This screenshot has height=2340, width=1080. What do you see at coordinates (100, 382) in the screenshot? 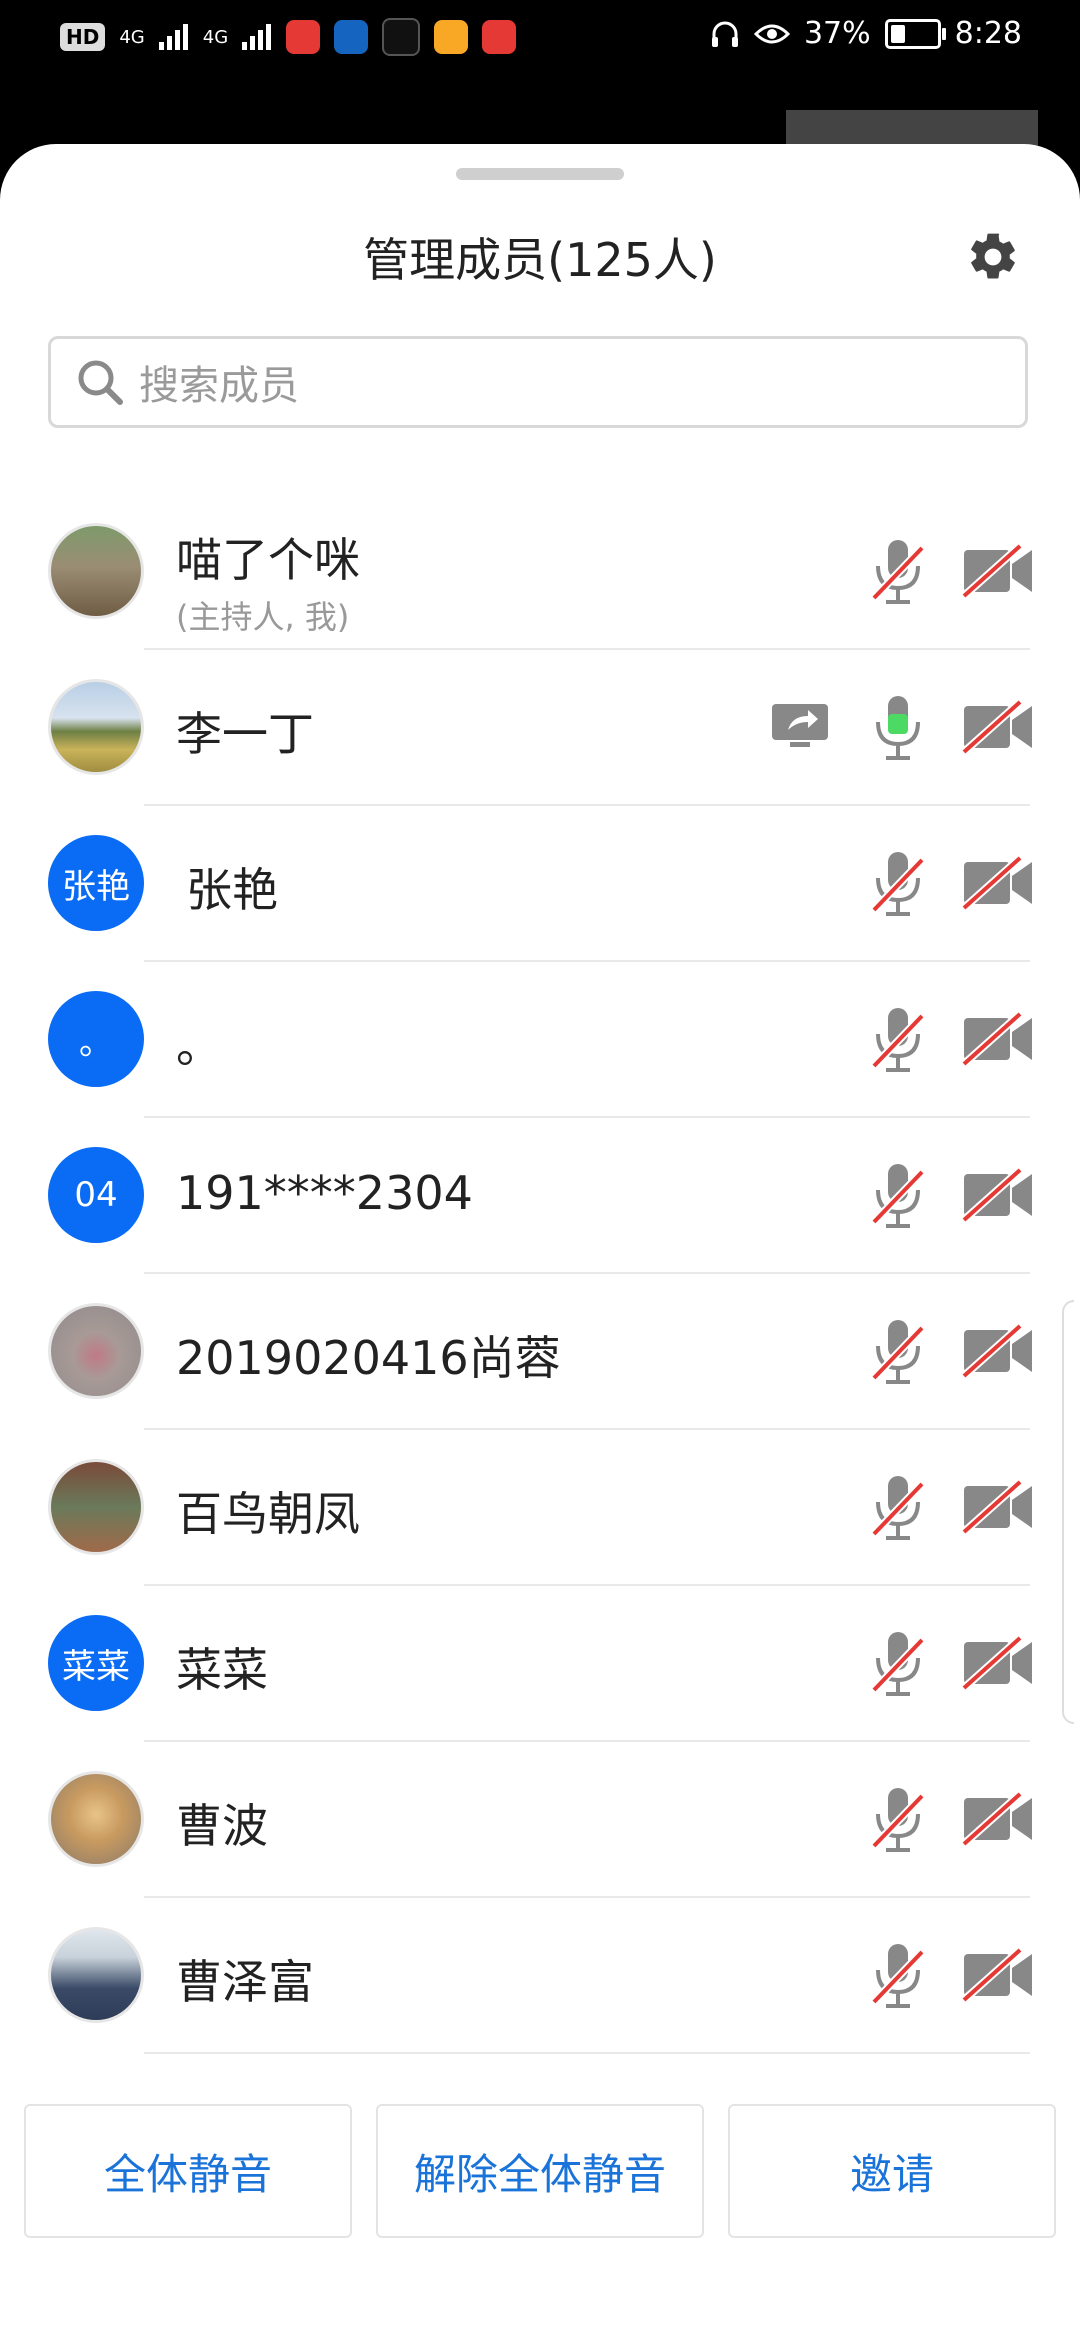
I see `search-icon` at bounding box center [100, 382].